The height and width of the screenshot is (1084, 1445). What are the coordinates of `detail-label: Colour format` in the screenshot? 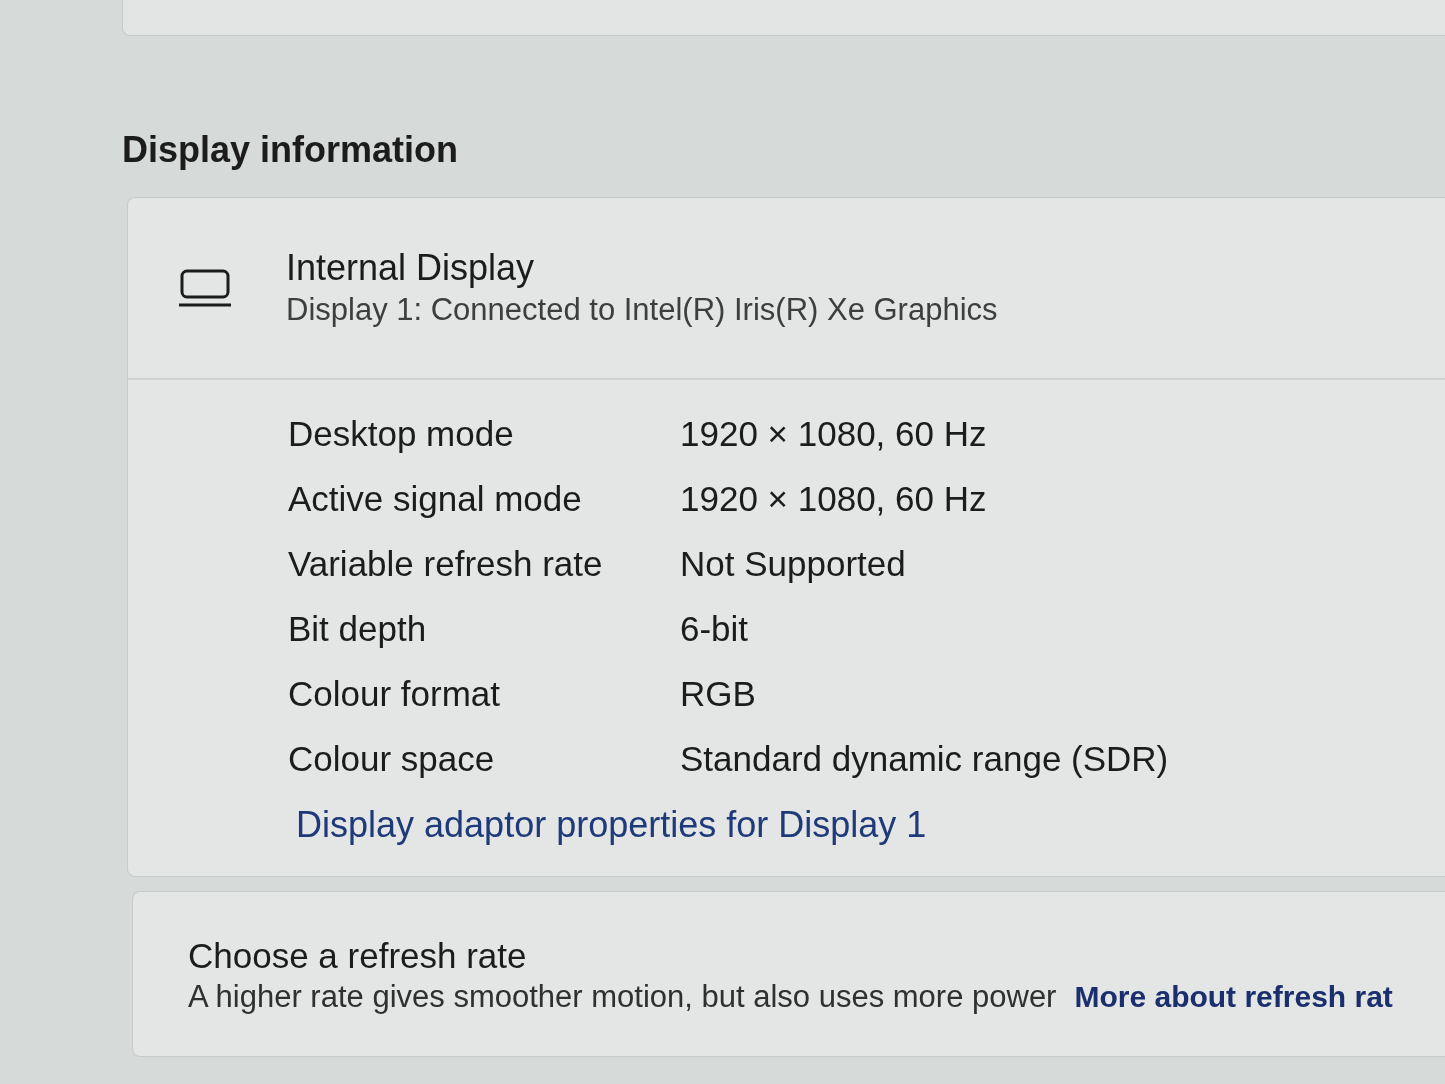 It's located at (394, 693).